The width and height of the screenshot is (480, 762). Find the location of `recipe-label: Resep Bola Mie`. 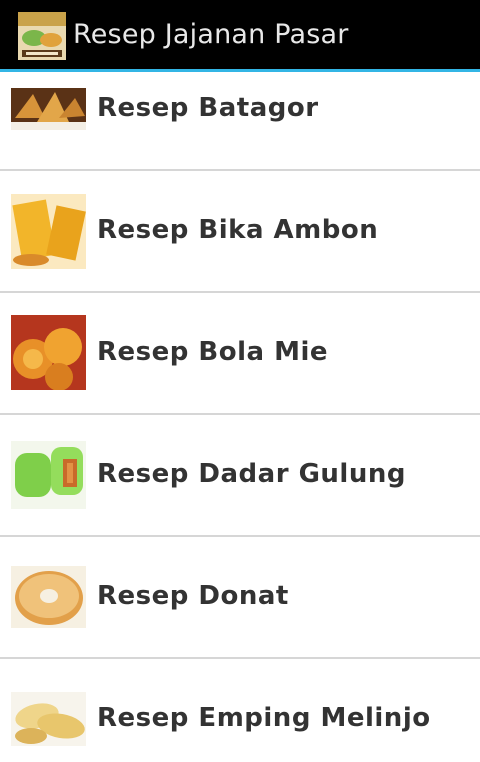

recipe-label: Resep Bola Mie is located at coordinates (213, 352).